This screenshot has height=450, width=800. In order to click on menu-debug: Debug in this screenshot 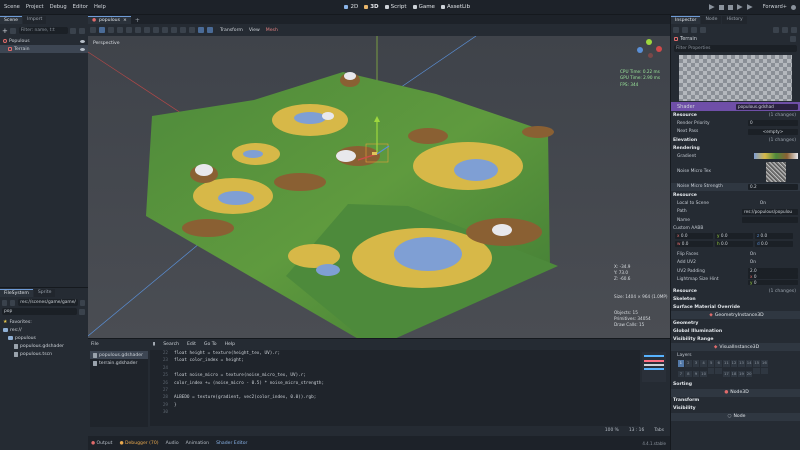, I will do `click(58, 7)`.